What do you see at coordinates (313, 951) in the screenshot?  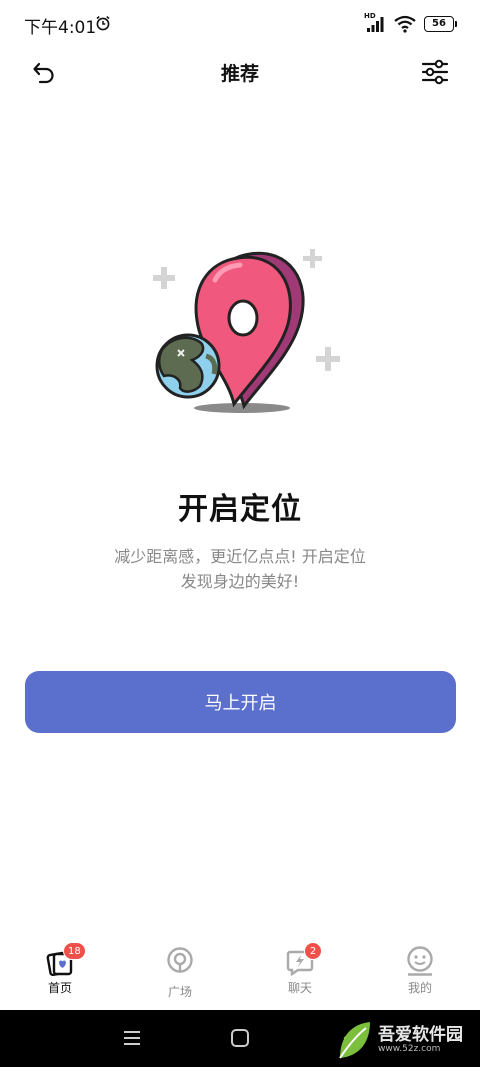 I see `tab-chat-badge: 2` at bounding box center [313, 951].